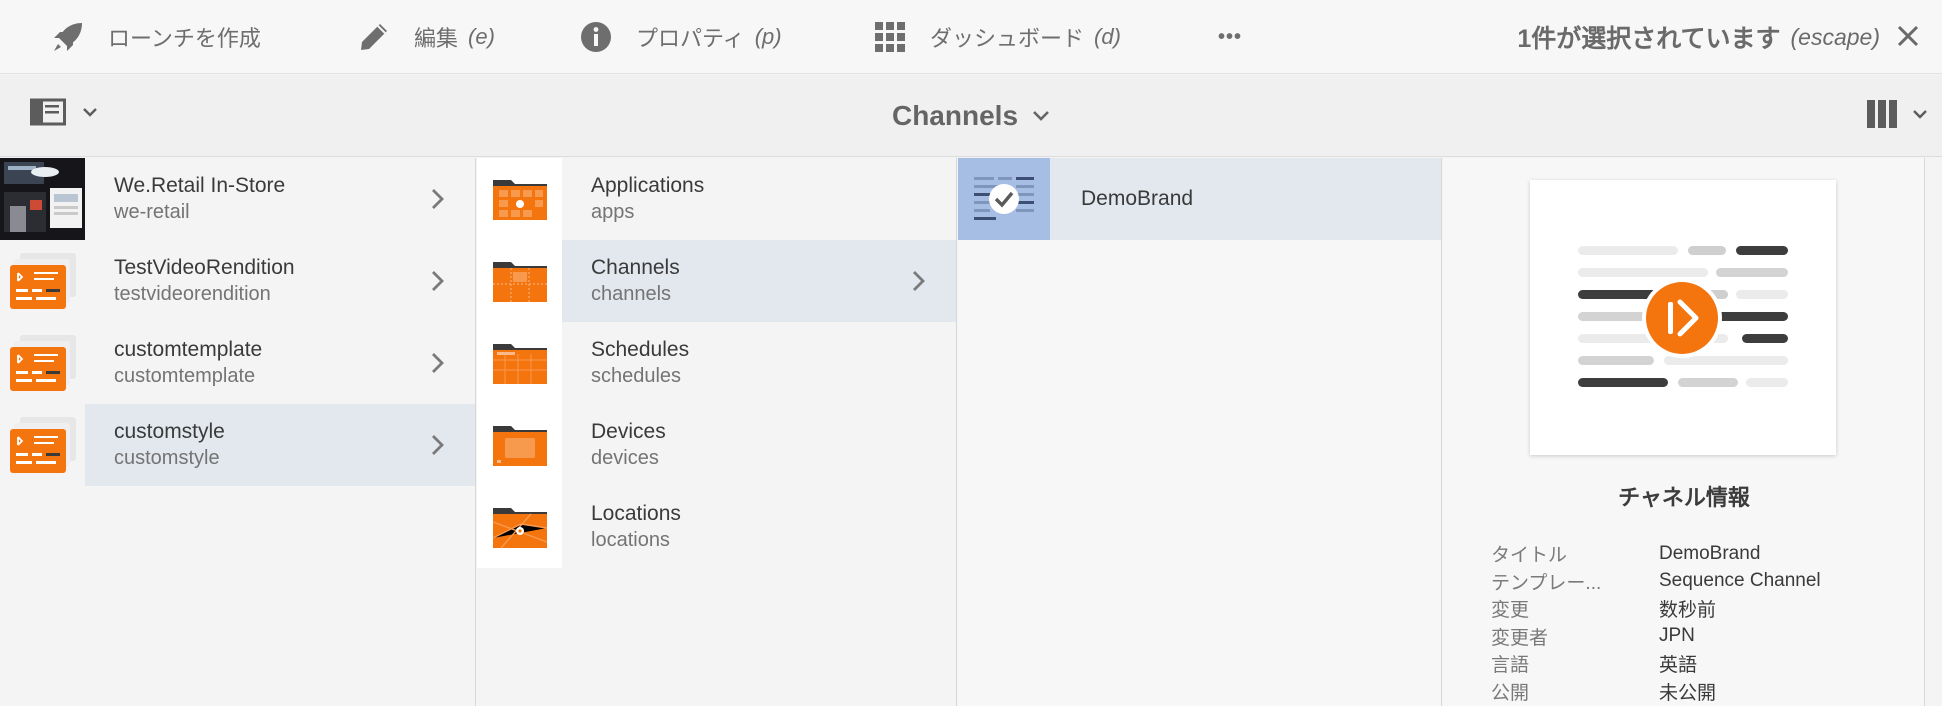 The height and width of the screenshot is (706, 1942). I want to click on list-item-title: Applications, so click(648, 185).